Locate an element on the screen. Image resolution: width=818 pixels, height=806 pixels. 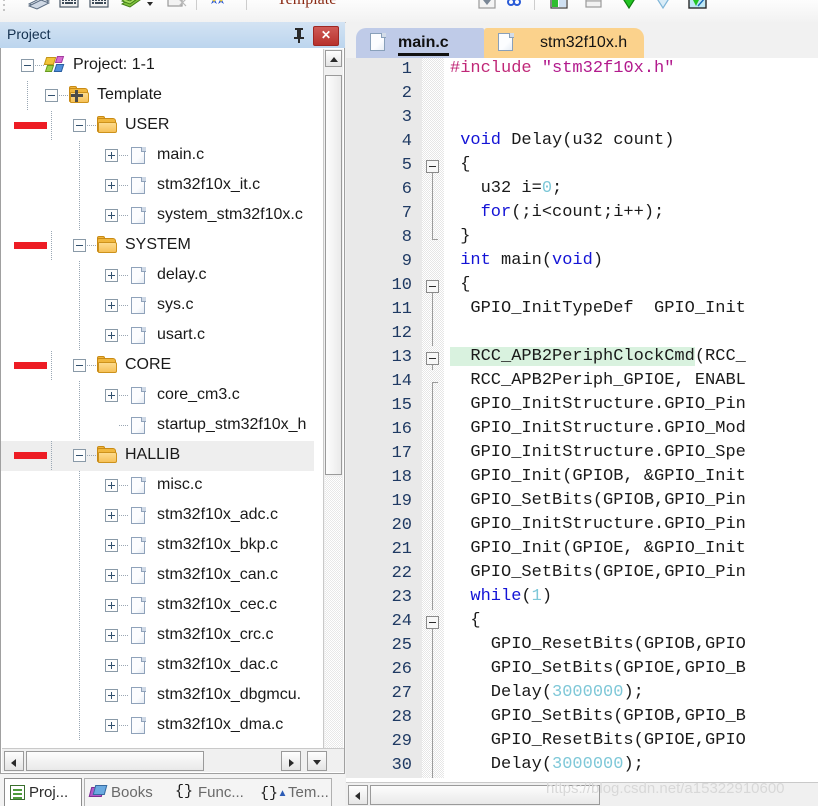
books-icon is located at coordinates (39, 5).